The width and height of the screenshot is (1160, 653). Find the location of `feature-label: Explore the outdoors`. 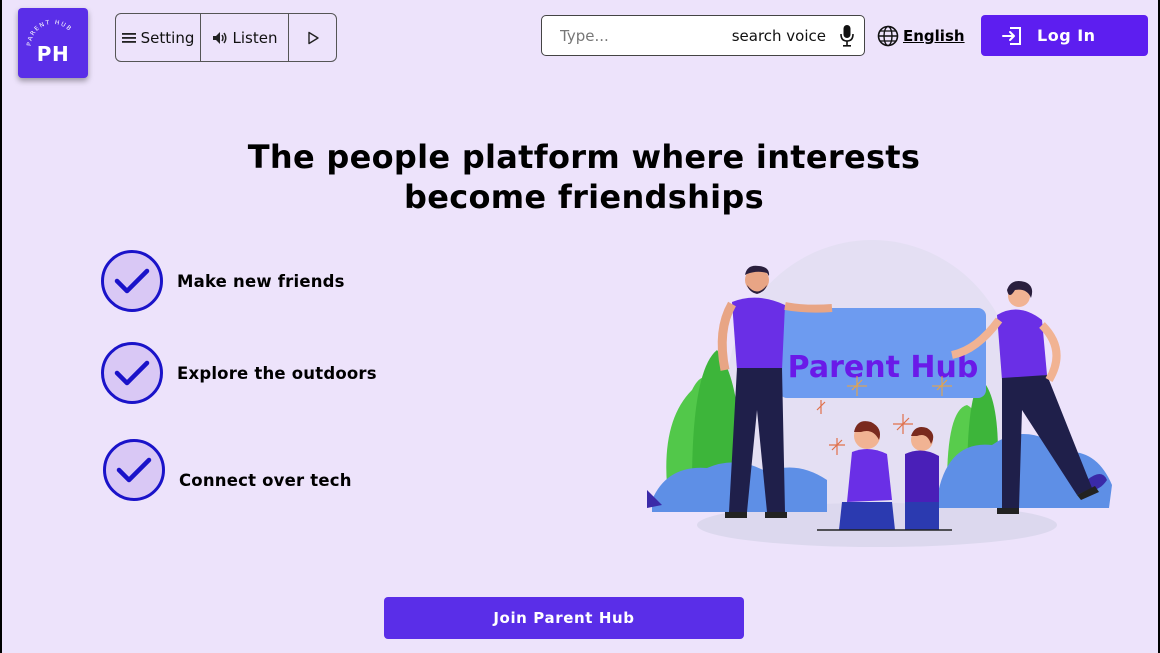

feature-label: Explore the outdoors is located at coordinates (277, 373).